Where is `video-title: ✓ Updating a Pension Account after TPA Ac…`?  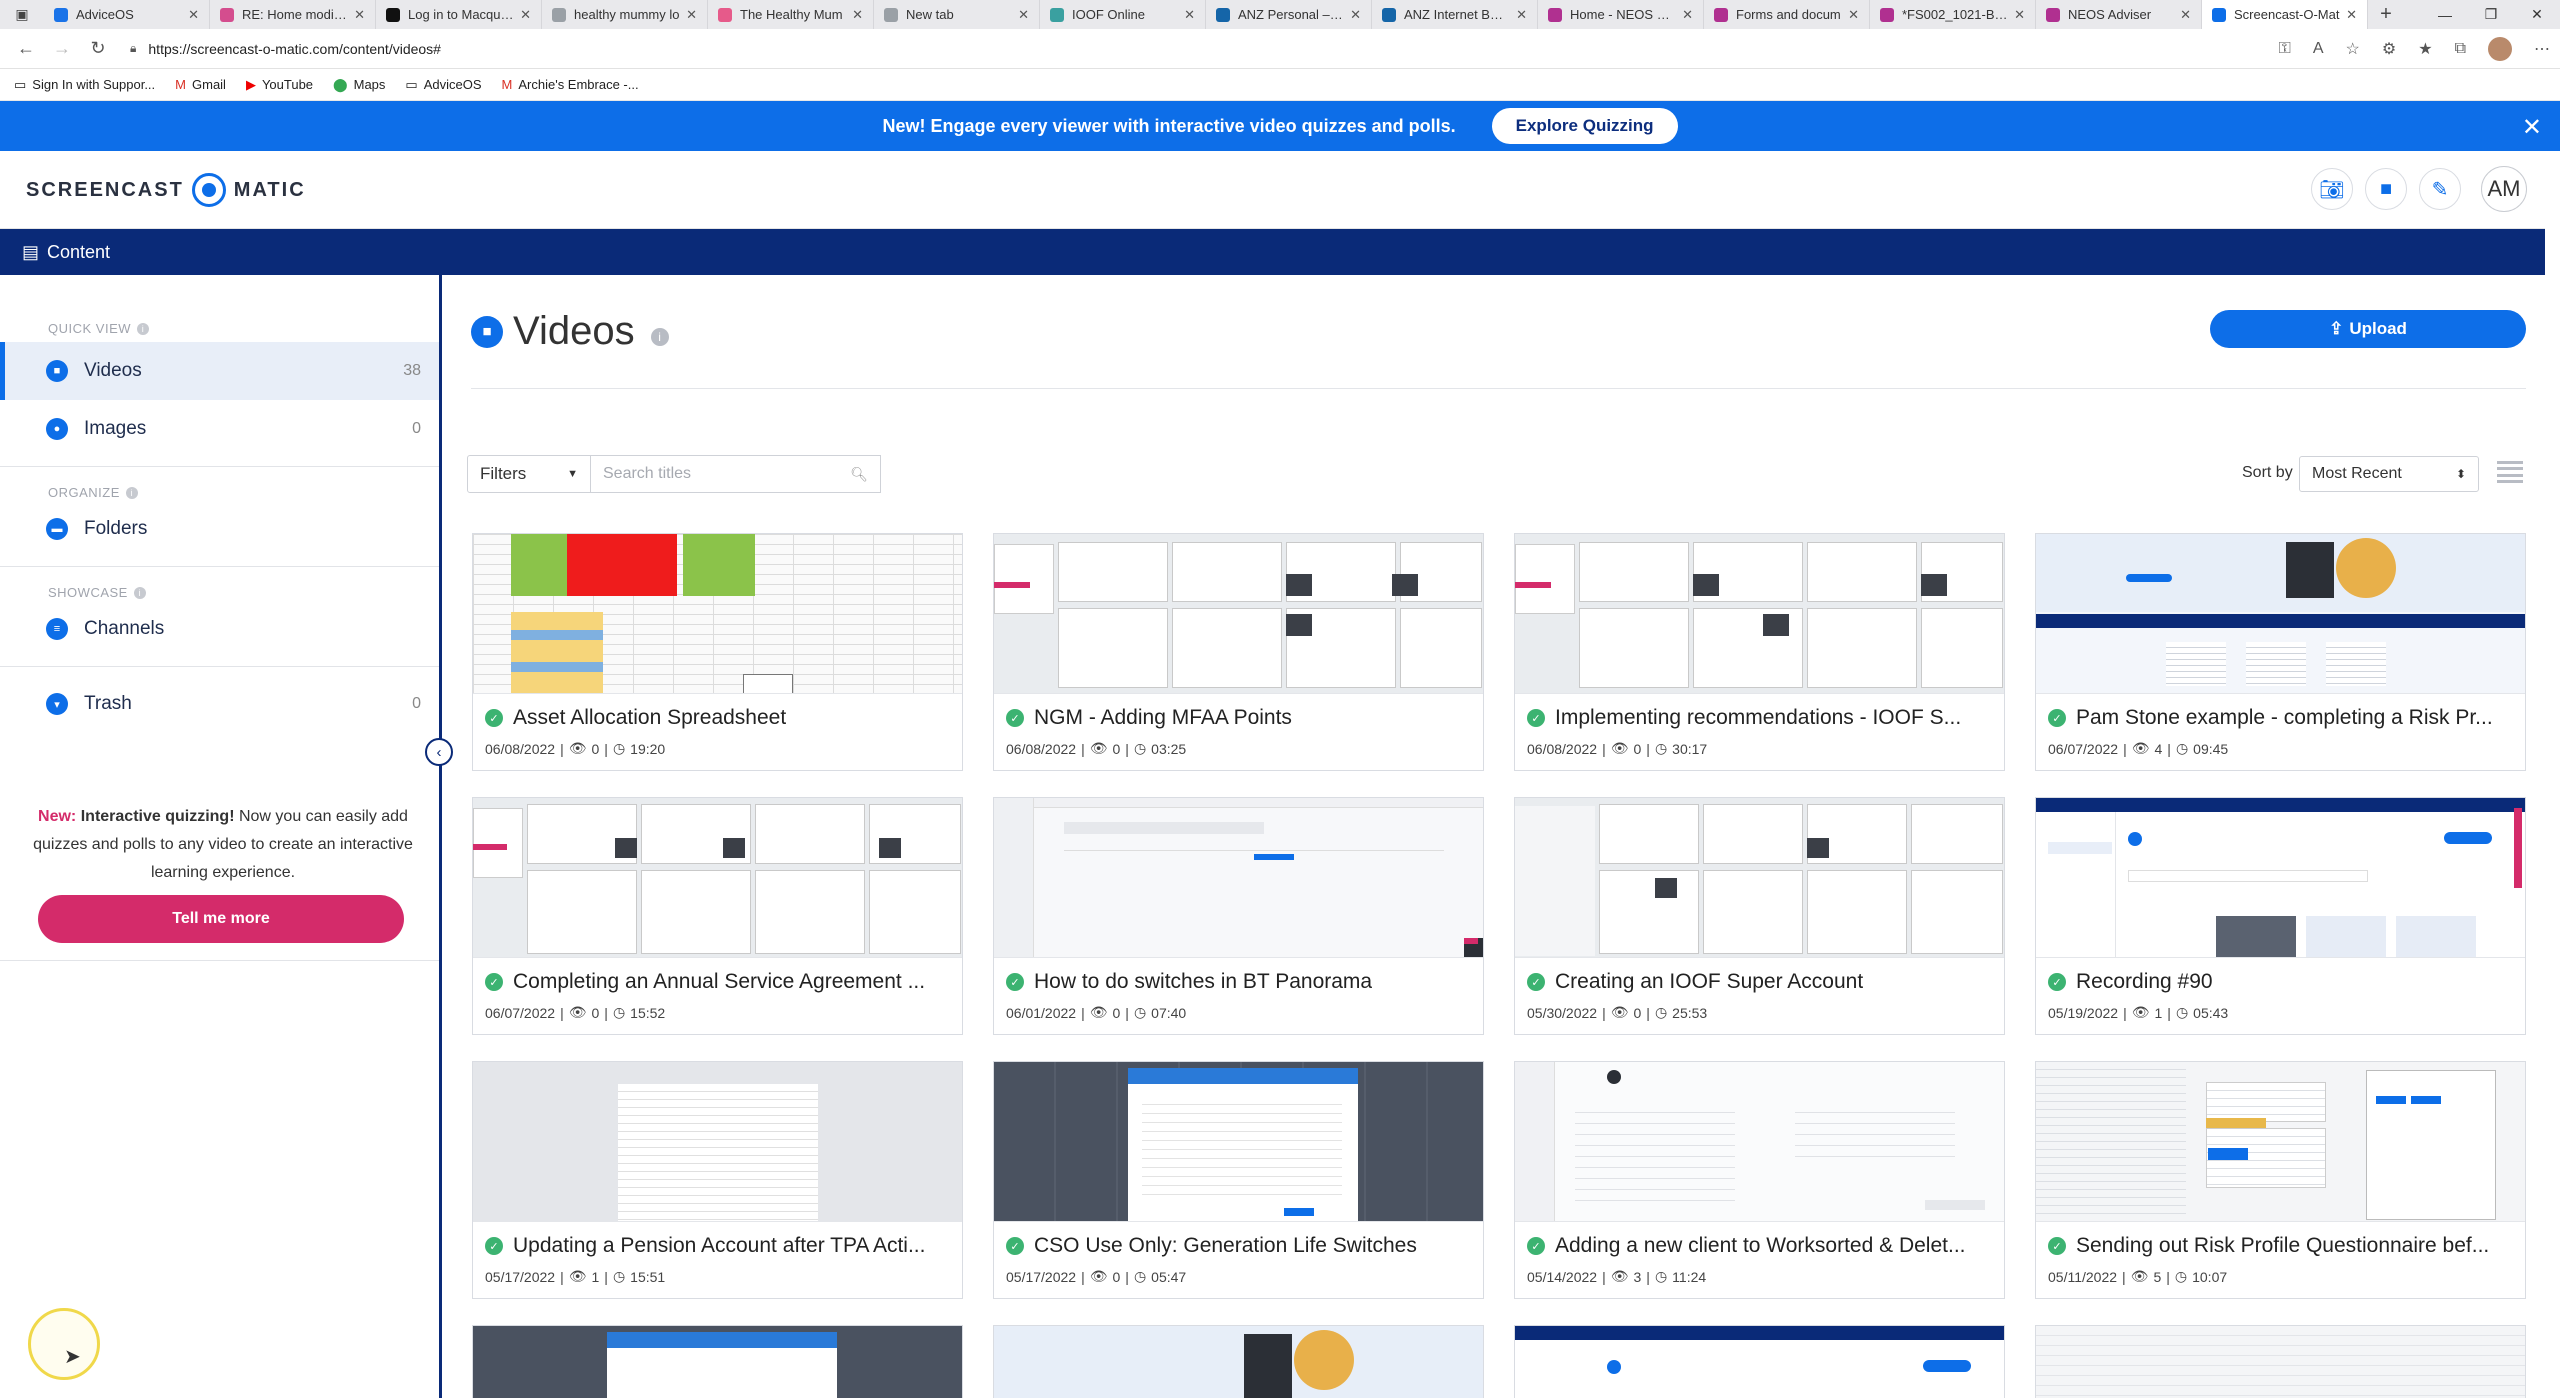
video-title: ✓ Updating a Pension Account after TPA Ac… is located at coordinates (718, 1246).